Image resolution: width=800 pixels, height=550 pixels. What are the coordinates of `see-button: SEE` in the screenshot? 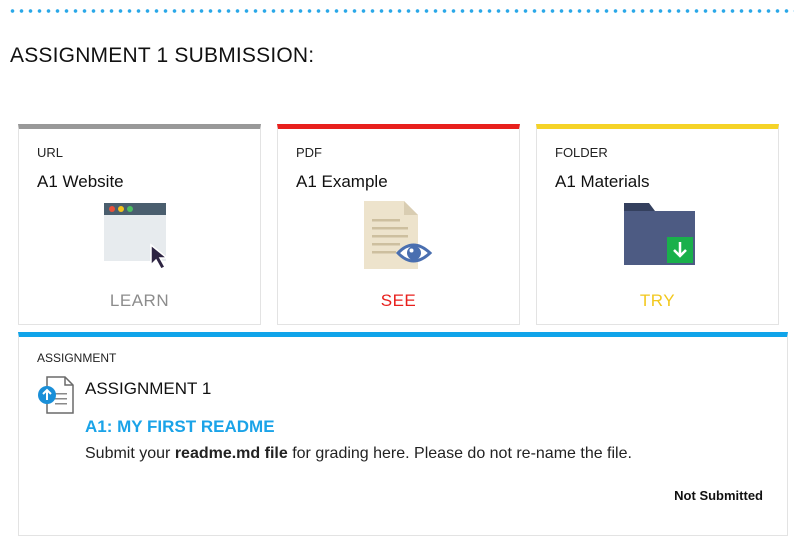 It's located at (398, 301).